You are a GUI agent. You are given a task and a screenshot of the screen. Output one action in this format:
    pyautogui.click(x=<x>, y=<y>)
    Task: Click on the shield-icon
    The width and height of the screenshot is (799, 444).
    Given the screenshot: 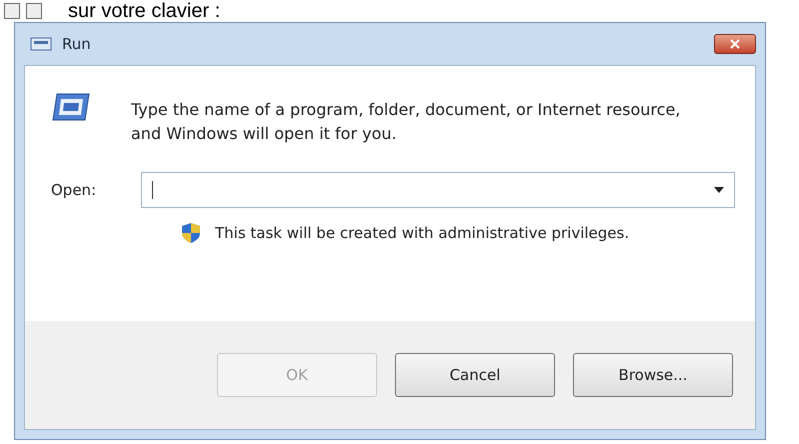 What is the action you would take?
    pyautogui.click(x=191, y=233)
    